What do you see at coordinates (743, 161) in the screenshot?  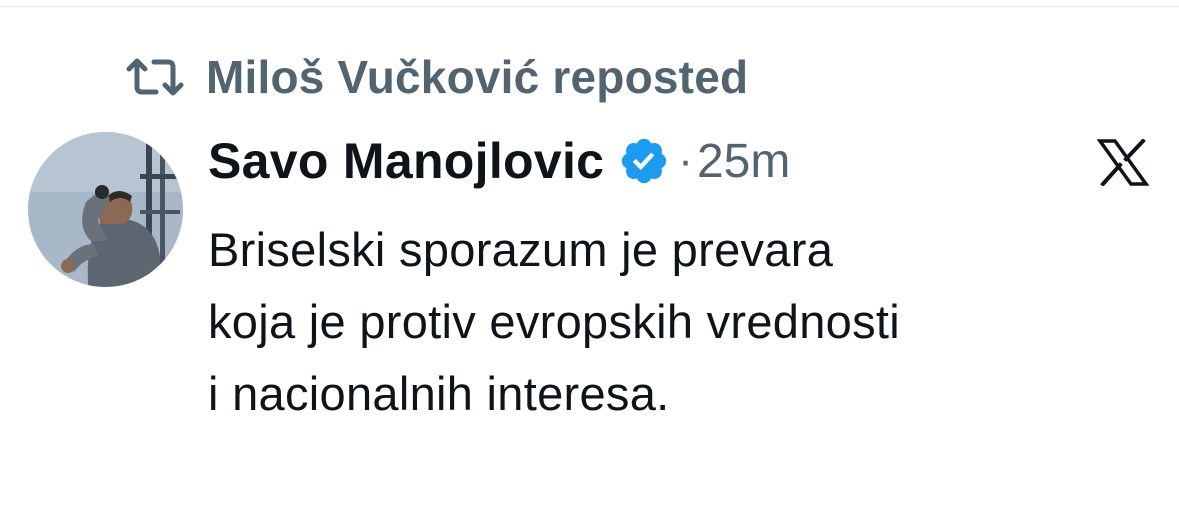 I see `timestamp: 25m` at bounding box center [743, 161].